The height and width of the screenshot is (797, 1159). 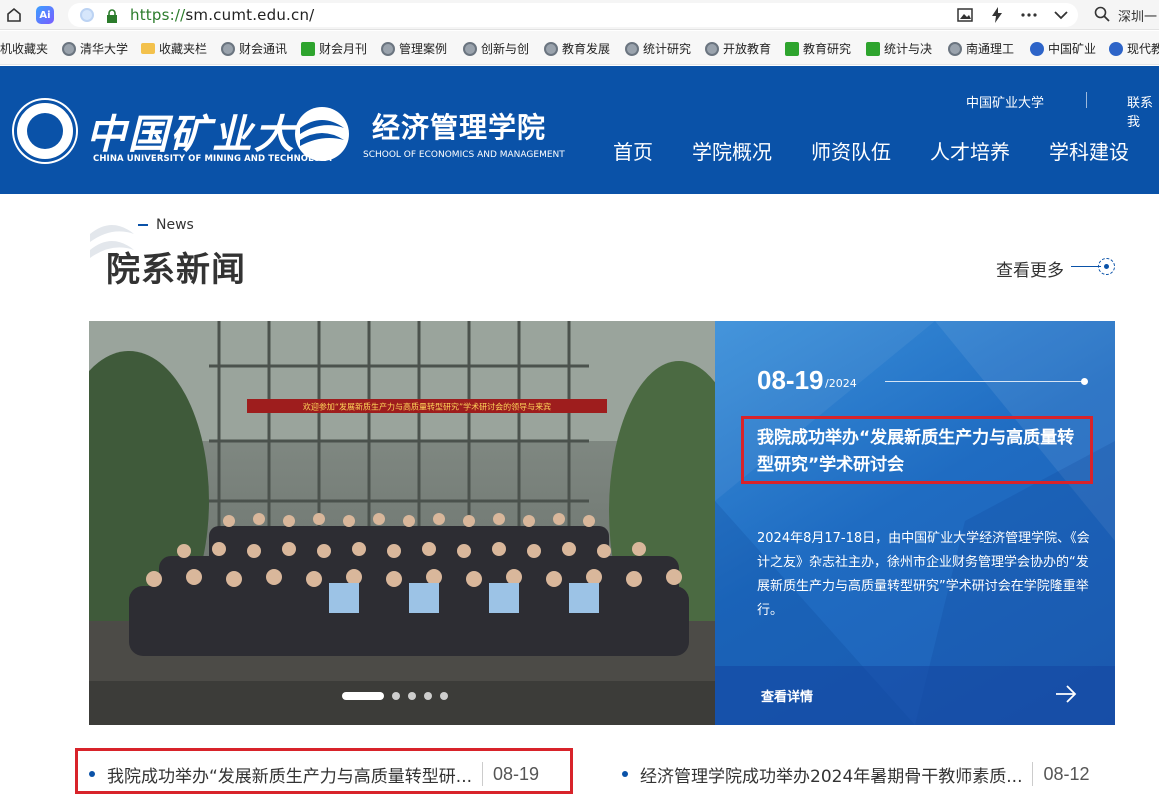 What do you see at coordinates (324, 771) in the screenshot?
I see `highlight-box-list` at bounding box center [324, 771].